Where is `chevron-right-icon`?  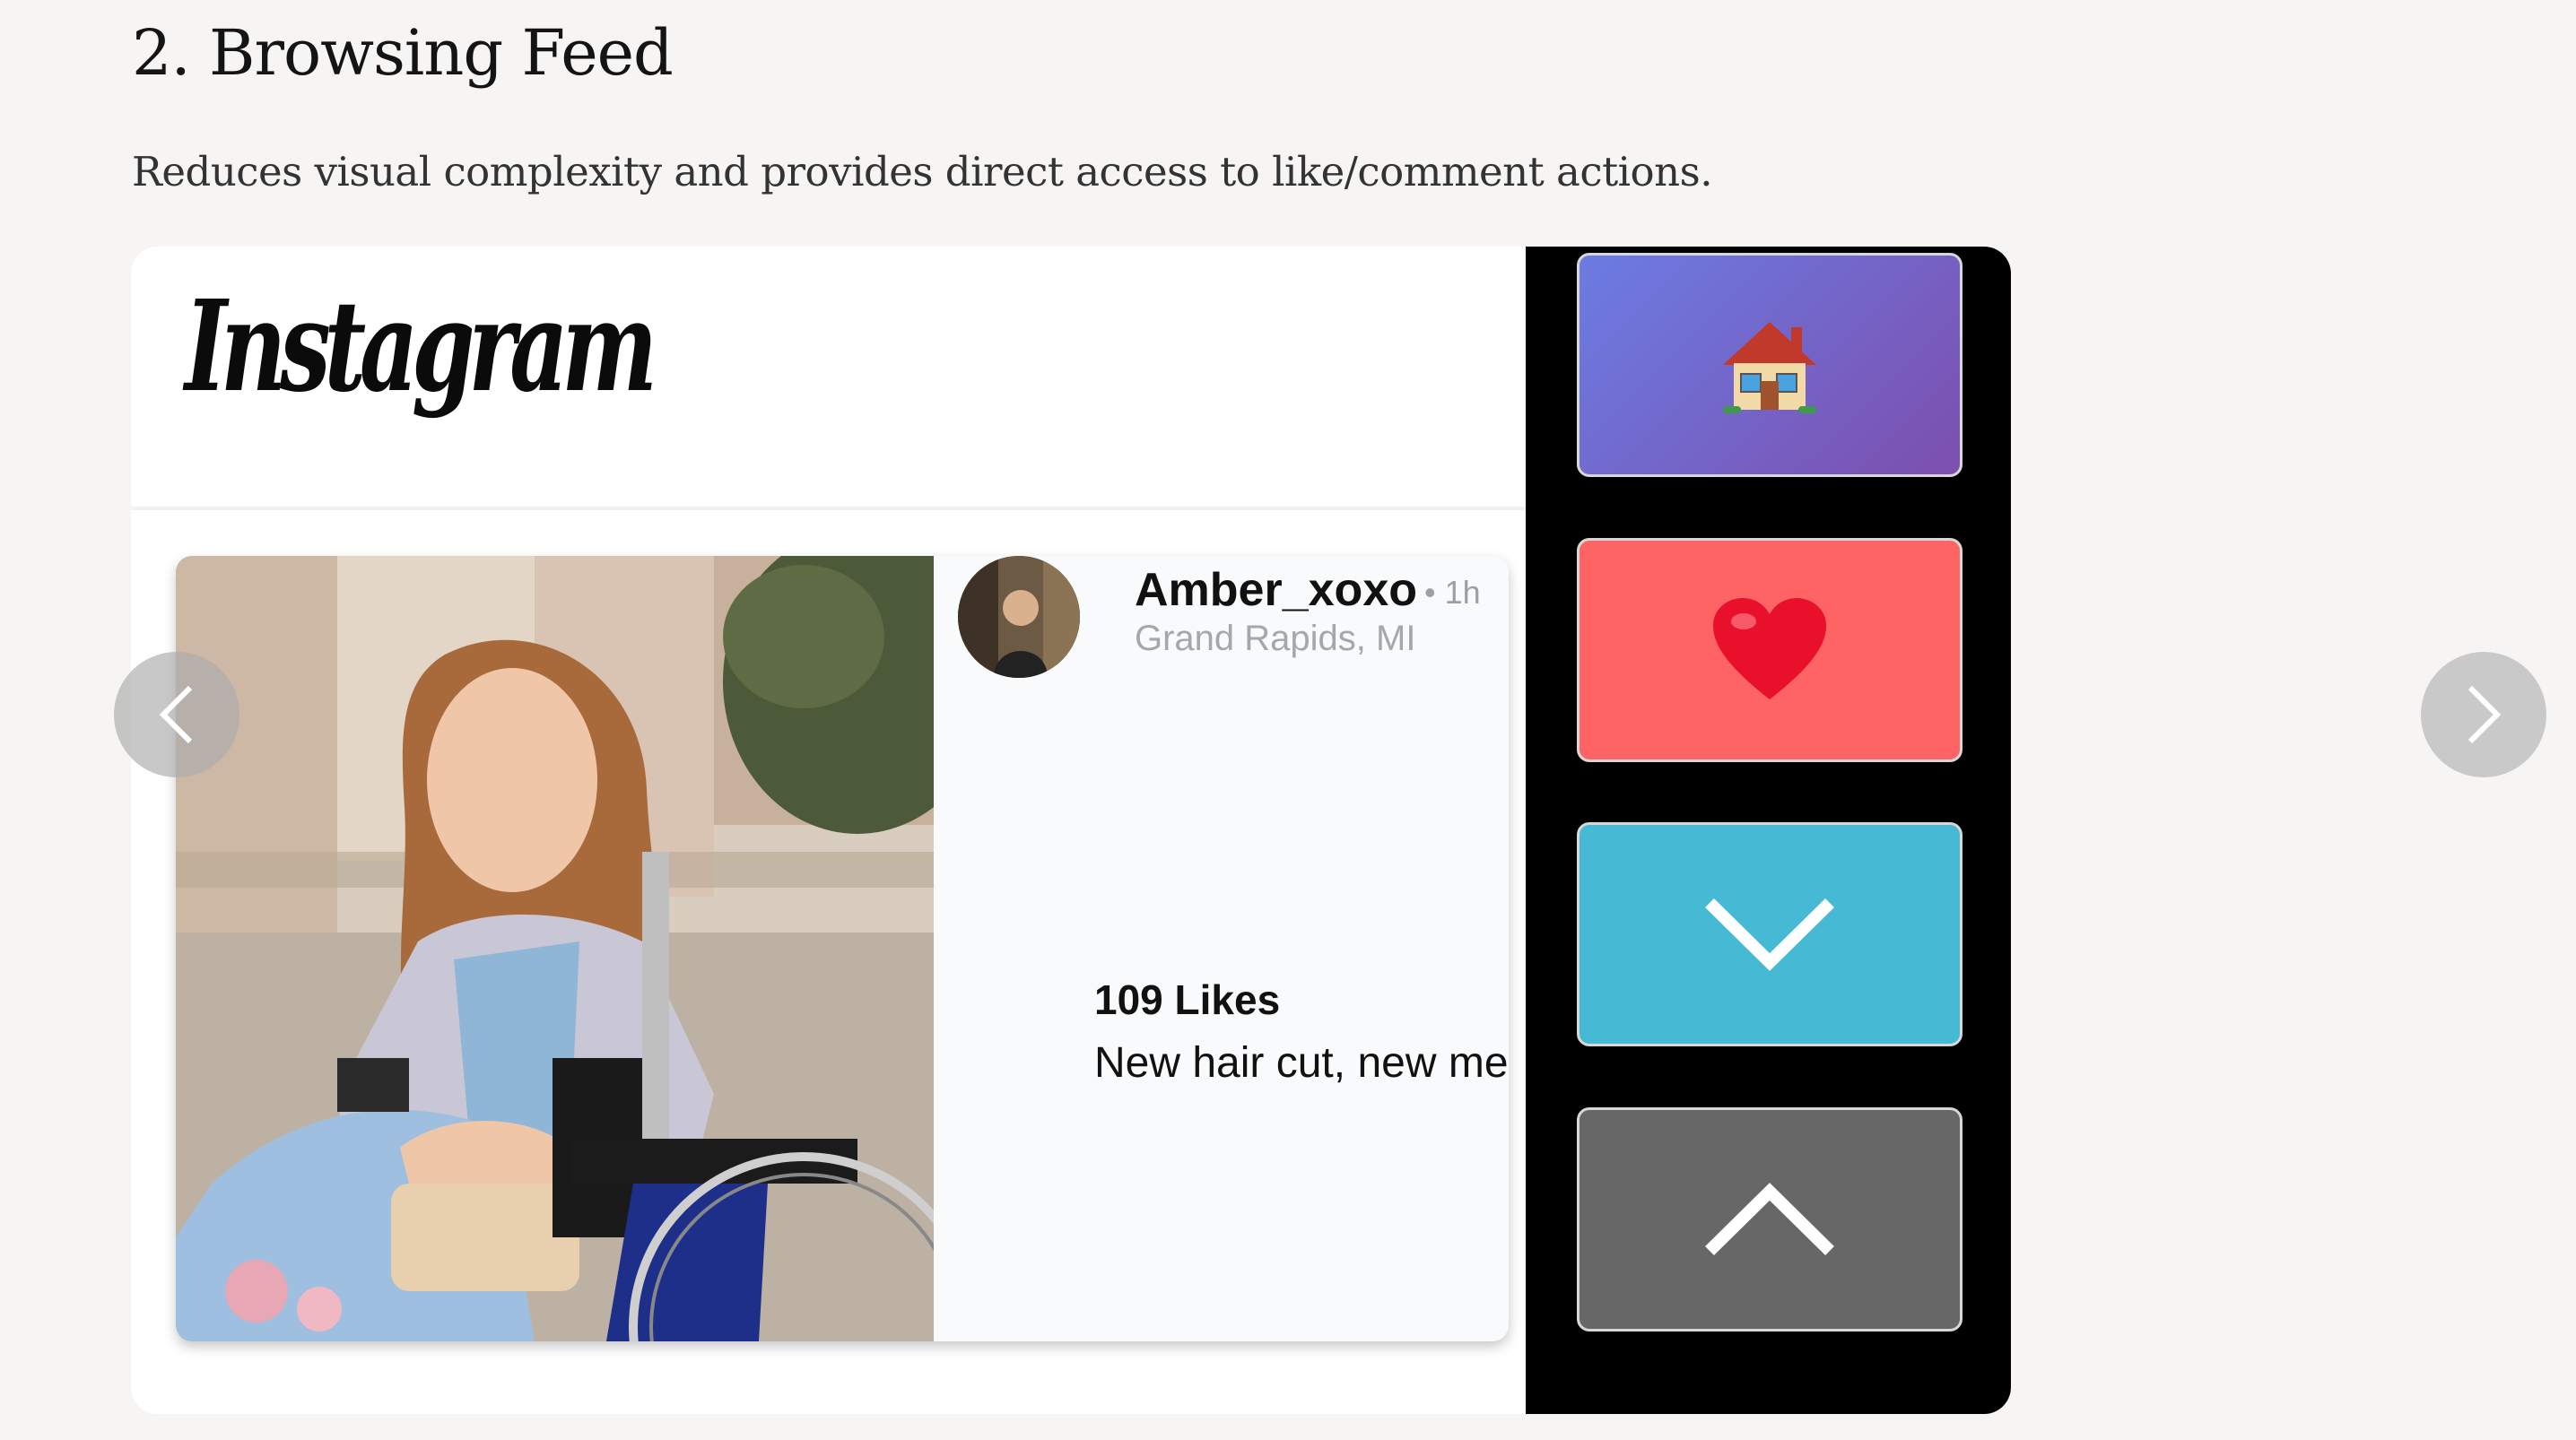 chevron-right-icon is located at coordinates (2484, 714).